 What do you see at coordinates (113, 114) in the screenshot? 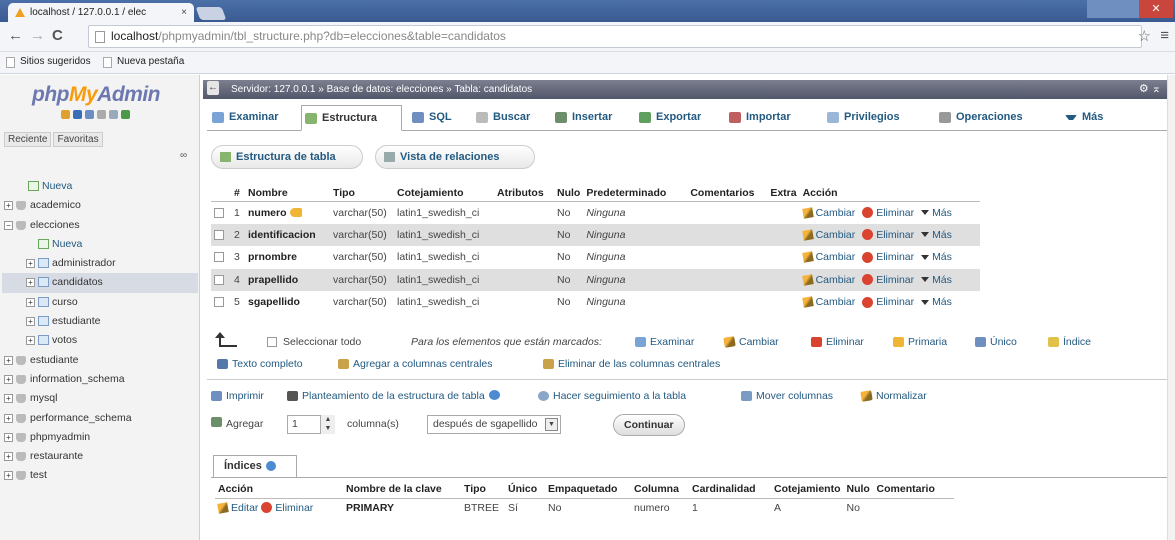
I see `settings-icon` at bounding box center [113, 114].